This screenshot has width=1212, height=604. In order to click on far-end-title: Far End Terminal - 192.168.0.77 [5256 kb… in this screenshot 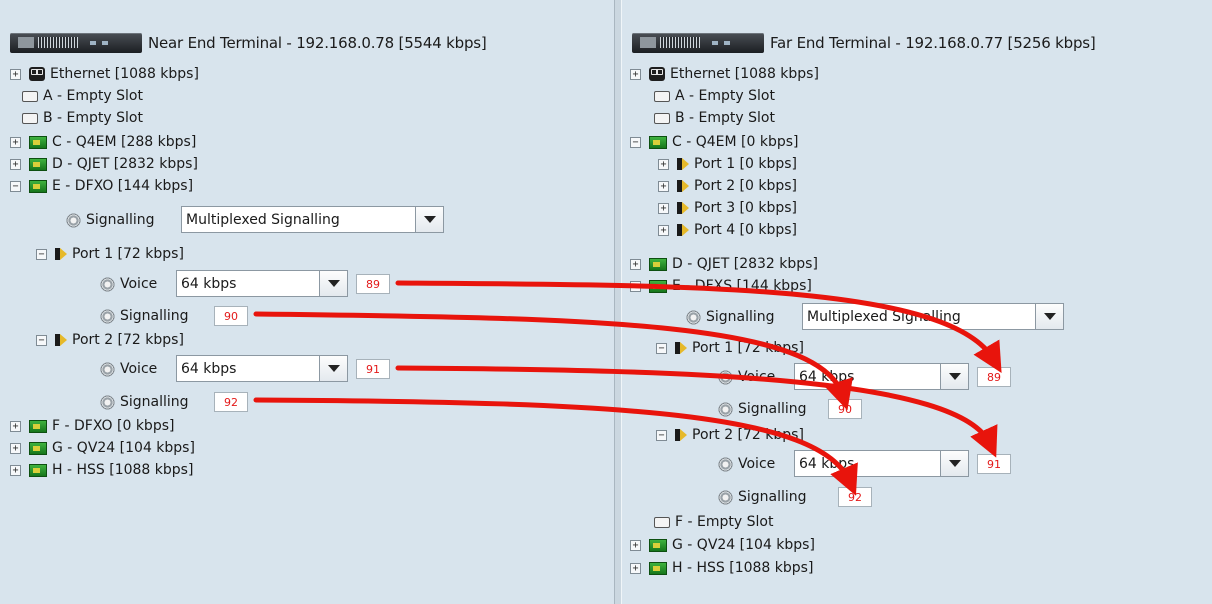, I will do `click(933, 43)`.